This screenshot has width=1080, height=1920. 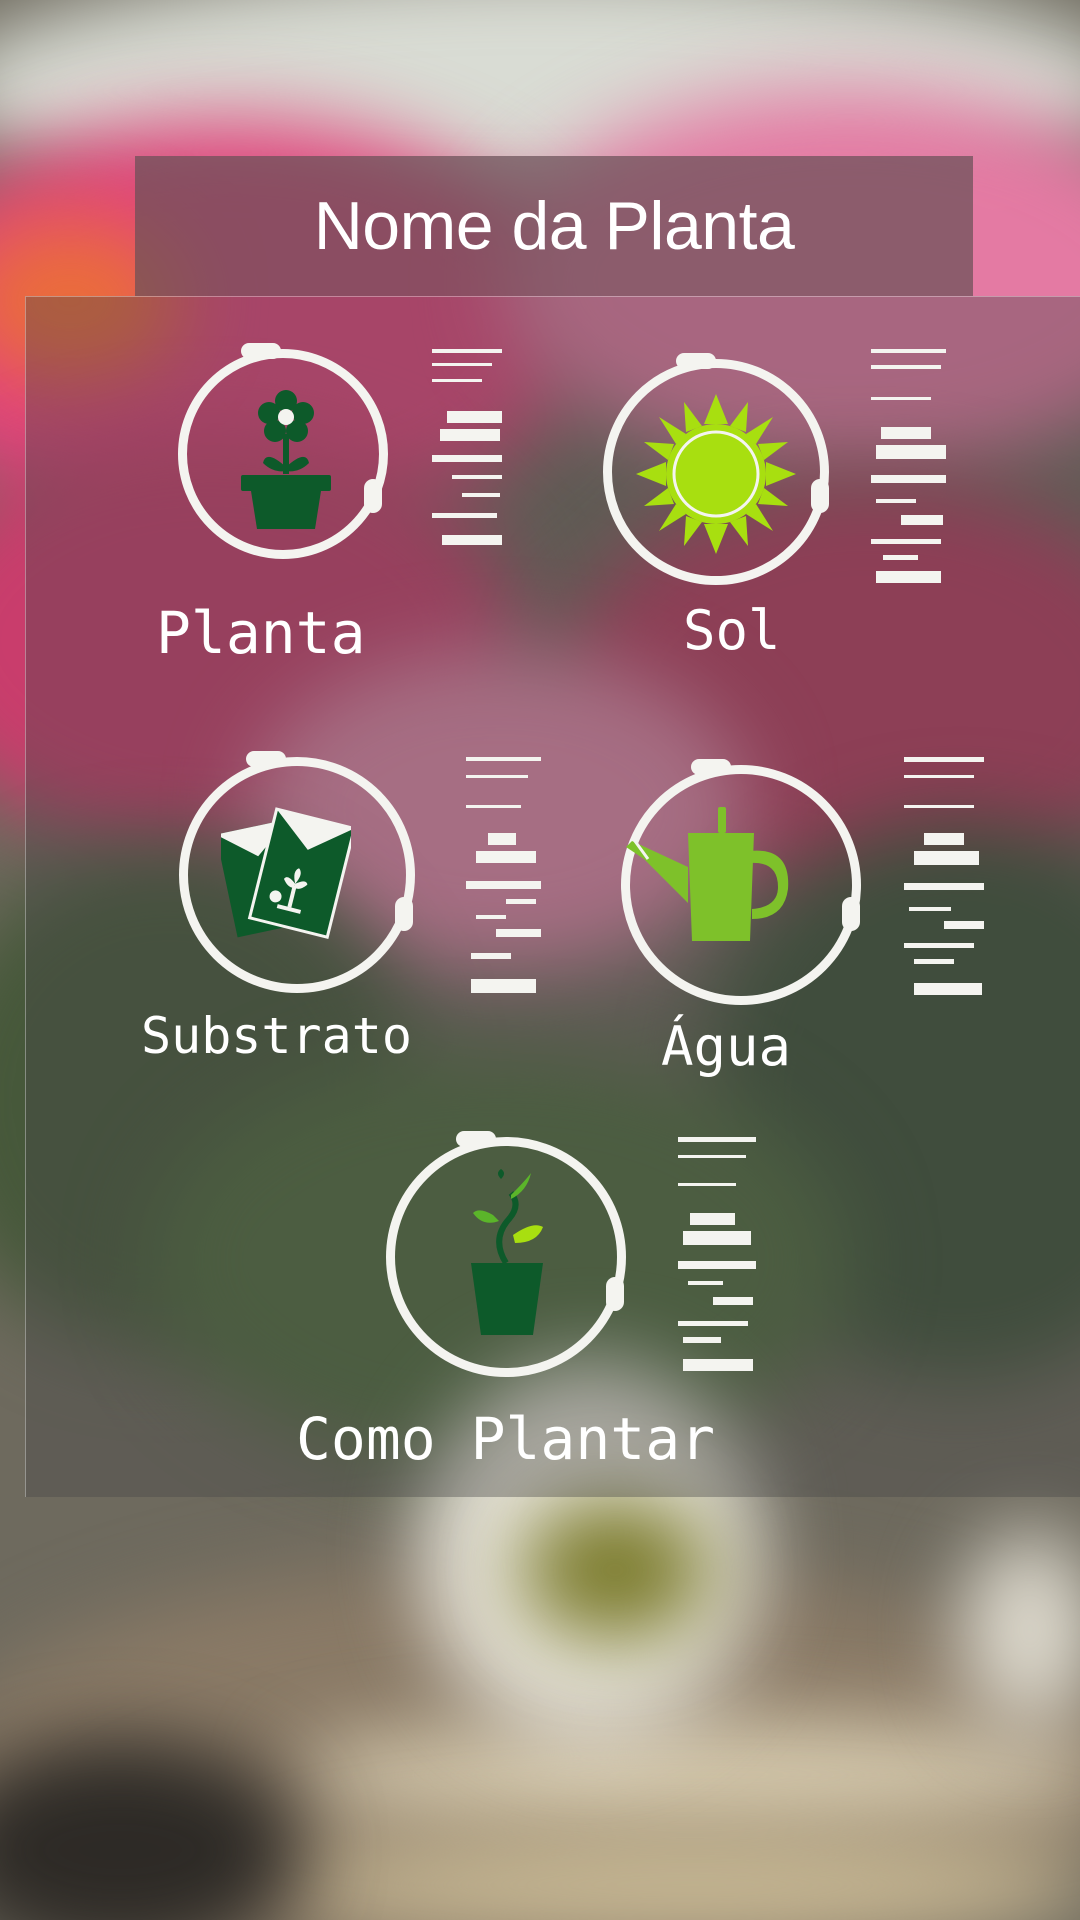 What do you see at coordinates (716, 474) in the screenshot?
I see `sun-icon` at bounding box center [716, 474].